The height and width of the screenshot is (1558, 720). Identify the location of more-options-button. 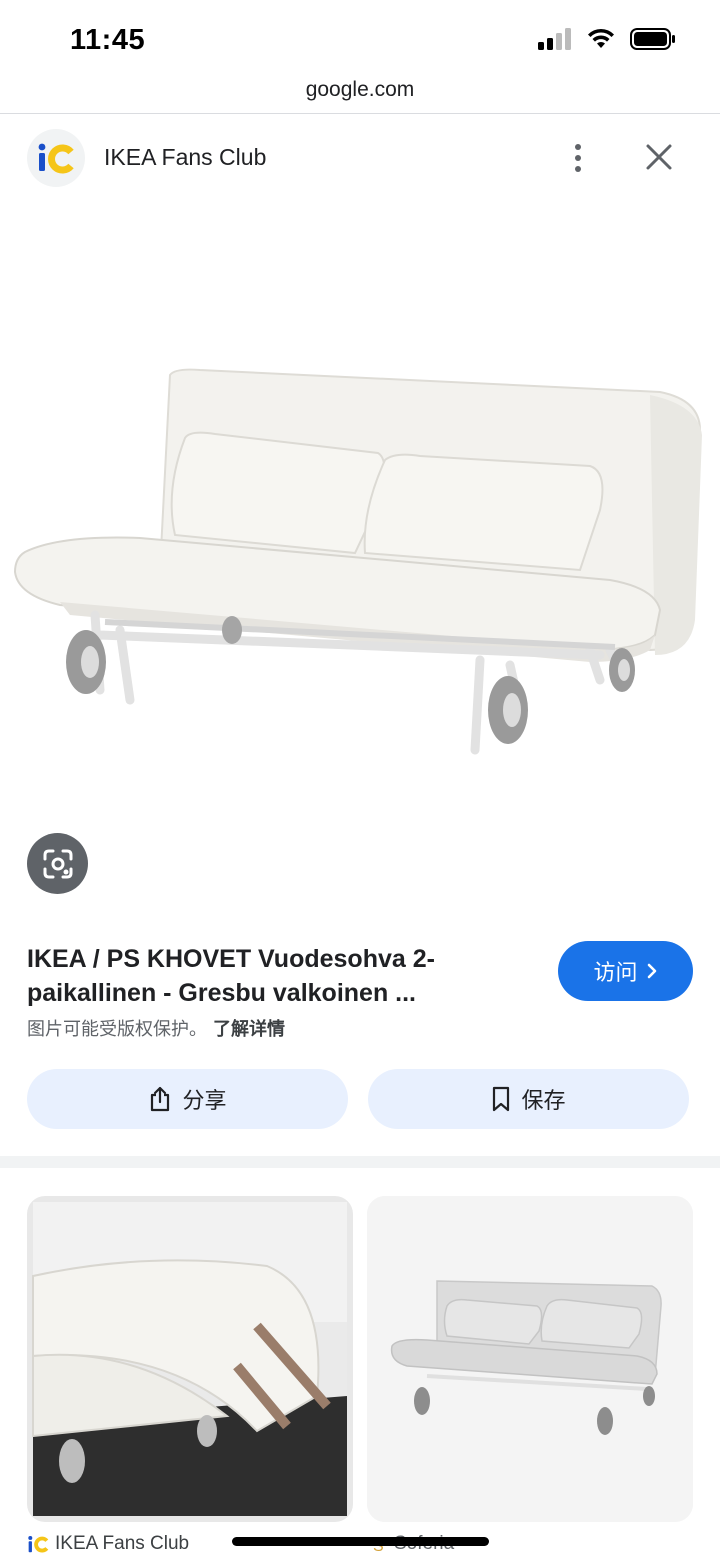
(578, 158).